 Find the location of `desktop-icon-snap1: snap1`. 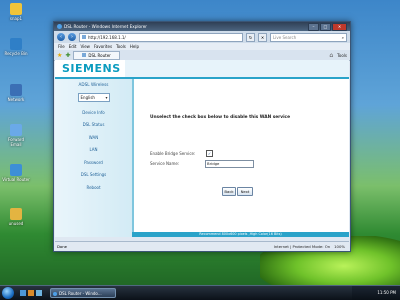

desktop-icon-snap1: snap1 is located at coordinates (16, 12).